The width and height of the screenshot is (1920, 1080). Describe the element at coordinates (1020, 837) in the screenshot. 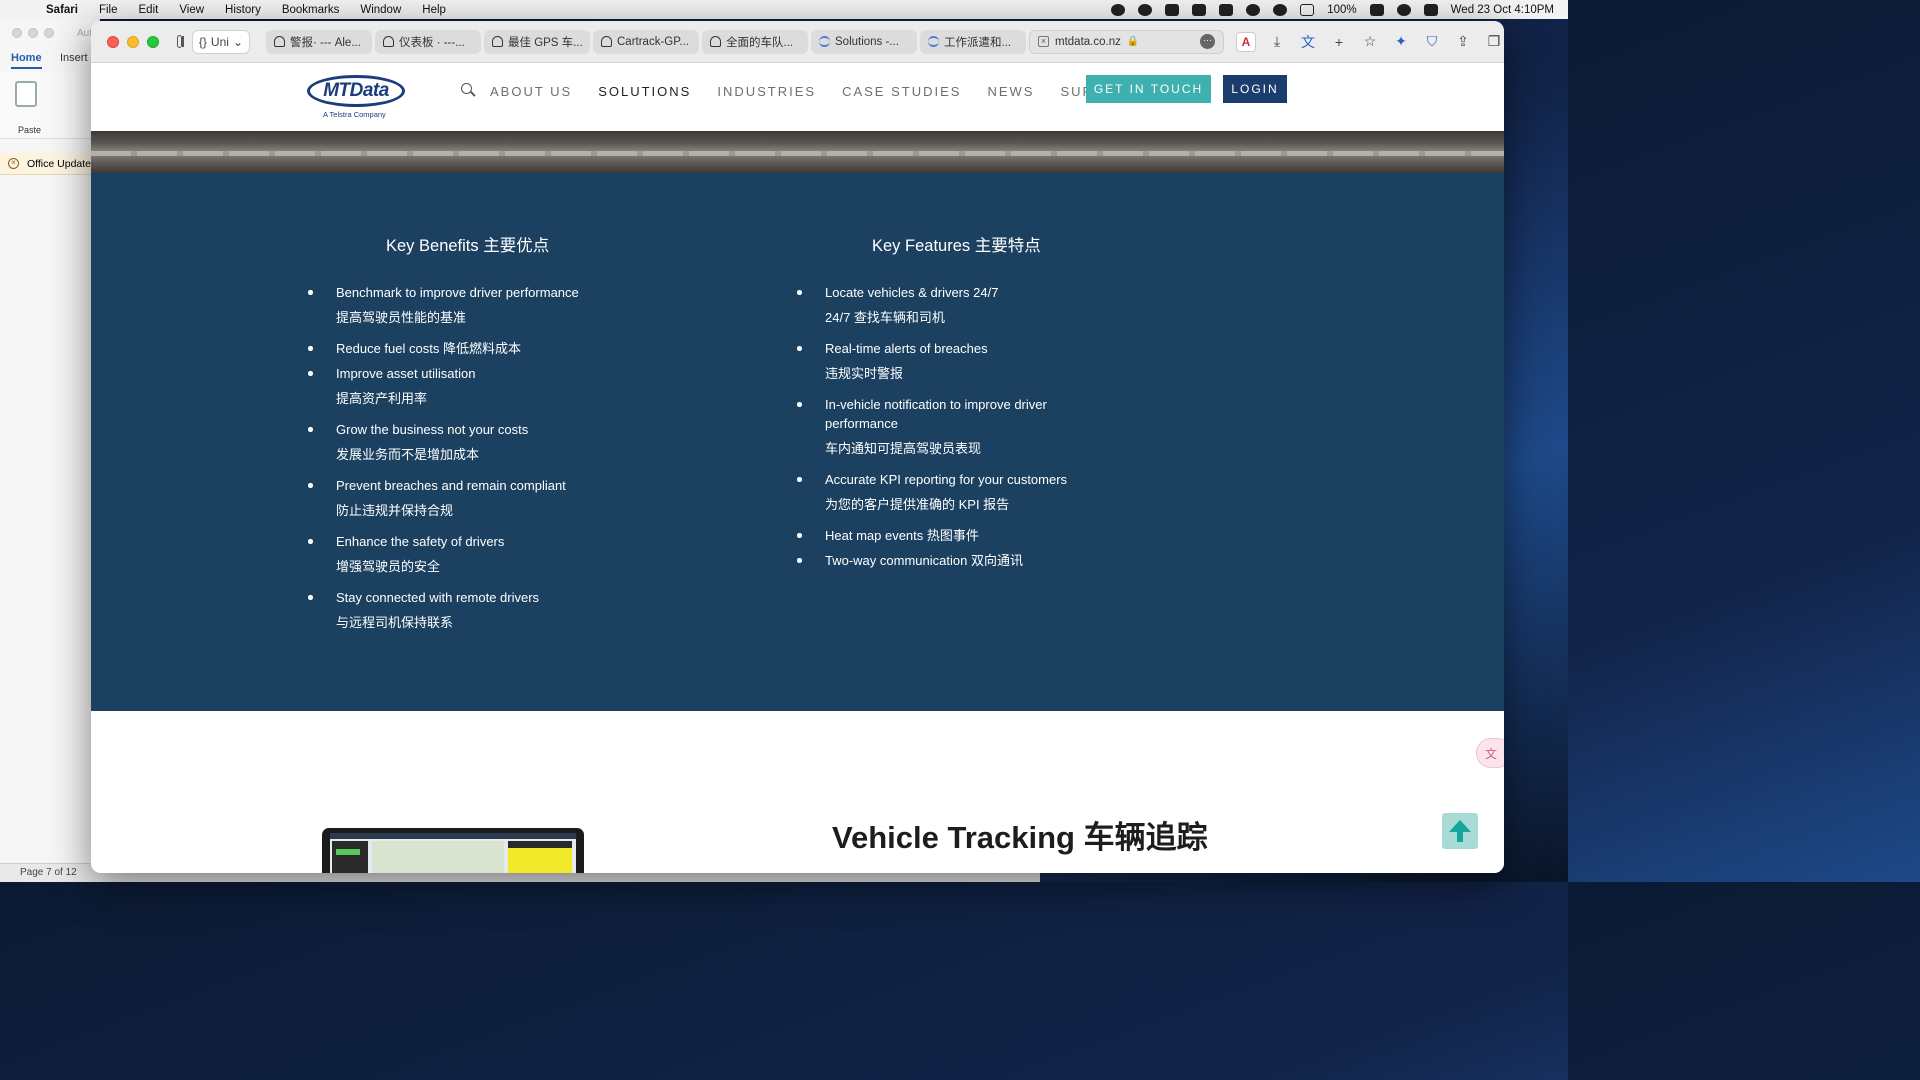

I see `vehicle-tracking-heading: Vehicle Tracking 车辆追踪` at that location.